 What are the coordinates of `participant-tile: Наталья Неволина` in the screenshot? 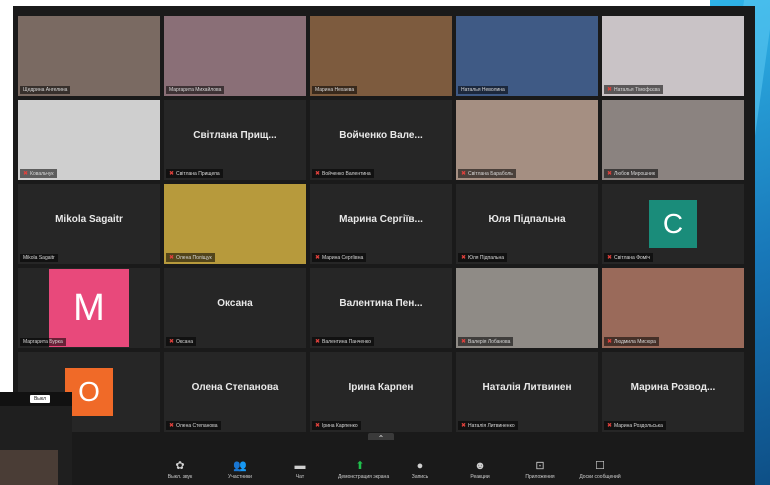 It's located at (527, 56).